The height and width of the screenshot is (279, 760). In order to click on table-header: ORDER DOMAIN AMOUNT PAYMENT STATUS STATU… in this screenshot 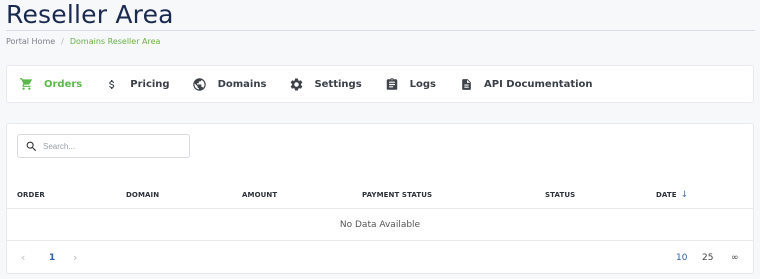, I will do `click(380, 195)`.